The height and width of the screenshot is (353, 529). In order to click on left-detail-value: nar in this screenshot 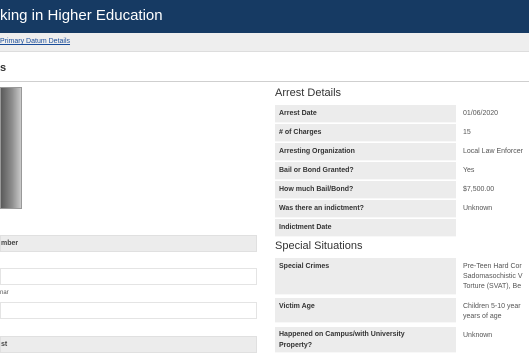, I will do `click(4, 293)`.